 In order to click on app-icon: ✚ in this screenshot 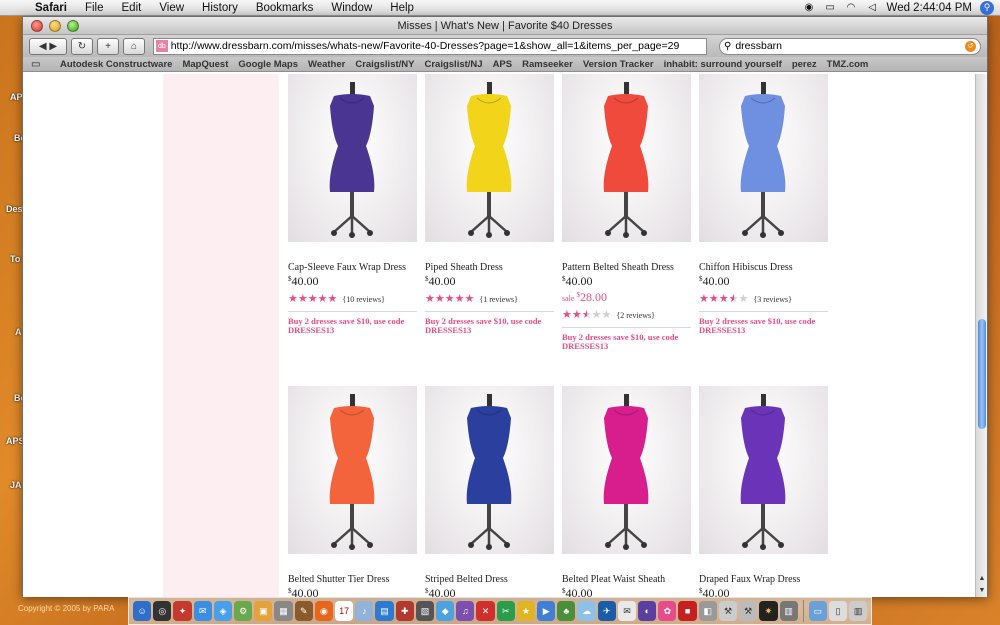, I will do `click(404, 611)`.